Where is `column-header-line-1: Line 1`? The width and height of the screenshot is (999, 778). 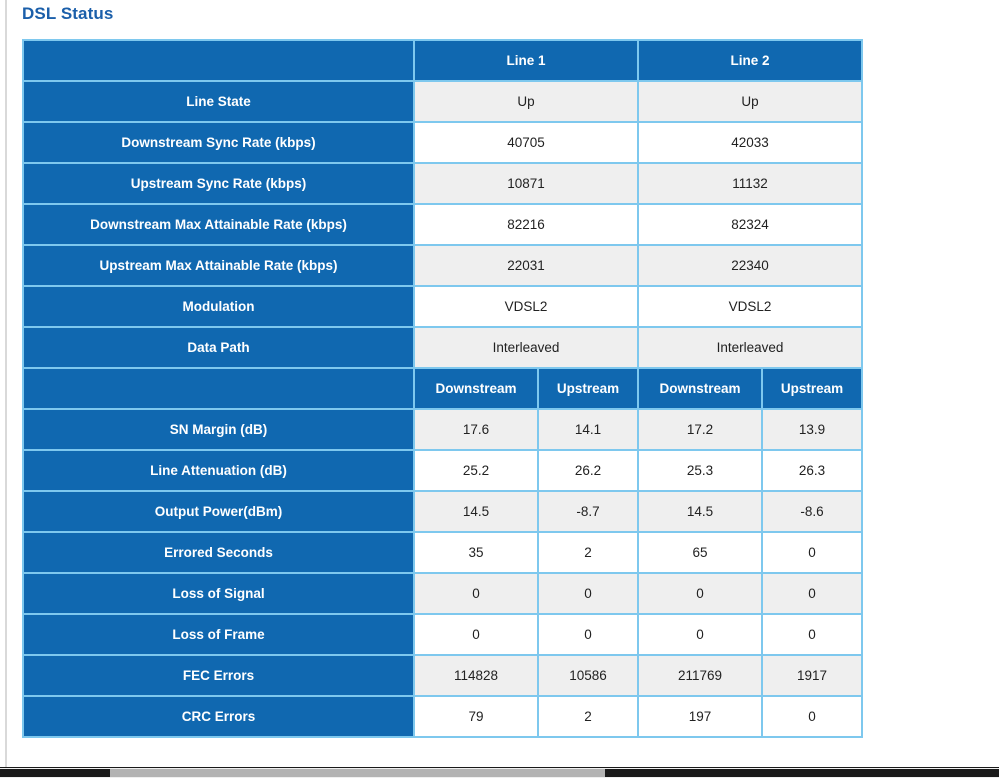
column-header-line-1: Line 1 is located at coordinates (526, 60).